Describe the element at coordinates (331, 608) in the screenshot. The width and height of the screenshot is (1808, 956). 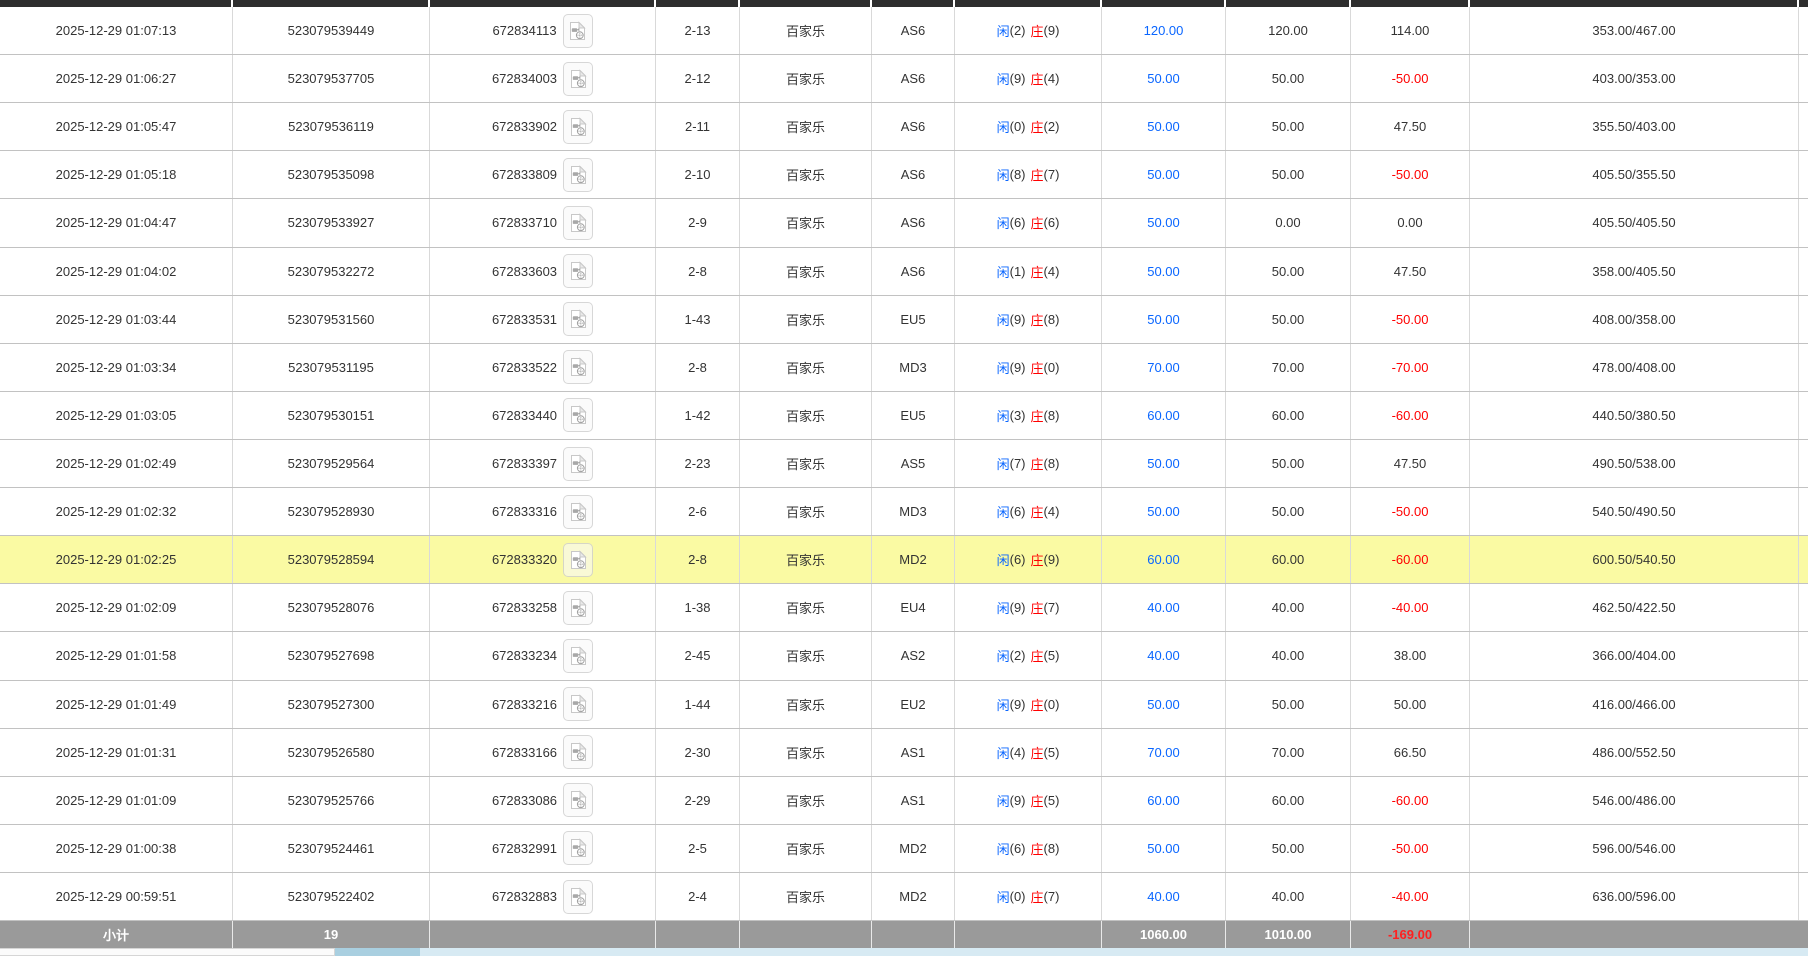
I see `cell-bet-id: 523079528076` at that location.